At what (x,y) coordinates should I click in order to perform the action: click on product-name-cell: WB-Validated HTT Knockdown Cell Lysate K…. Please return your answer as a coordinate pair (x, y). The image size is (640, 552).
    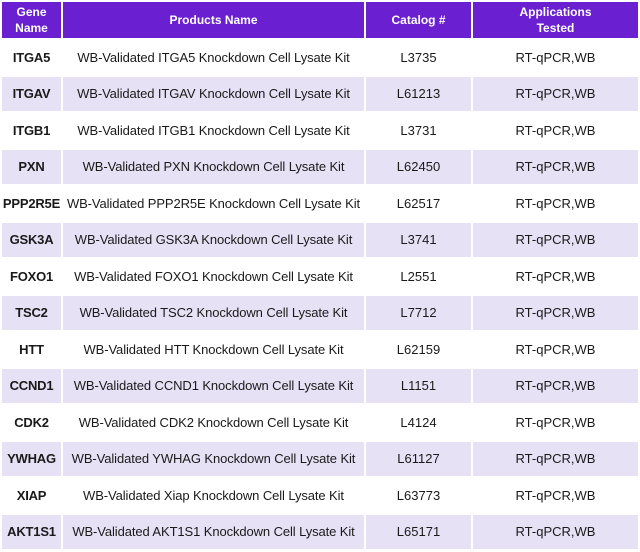
    Looking at the image, I should click on (213, 349).